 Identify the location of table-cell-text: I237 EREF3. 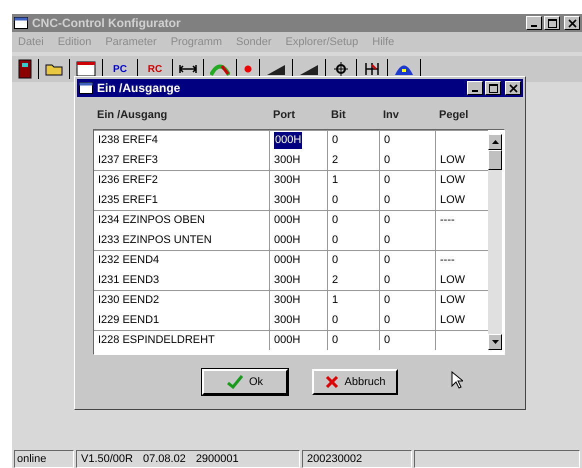
(128, 160).